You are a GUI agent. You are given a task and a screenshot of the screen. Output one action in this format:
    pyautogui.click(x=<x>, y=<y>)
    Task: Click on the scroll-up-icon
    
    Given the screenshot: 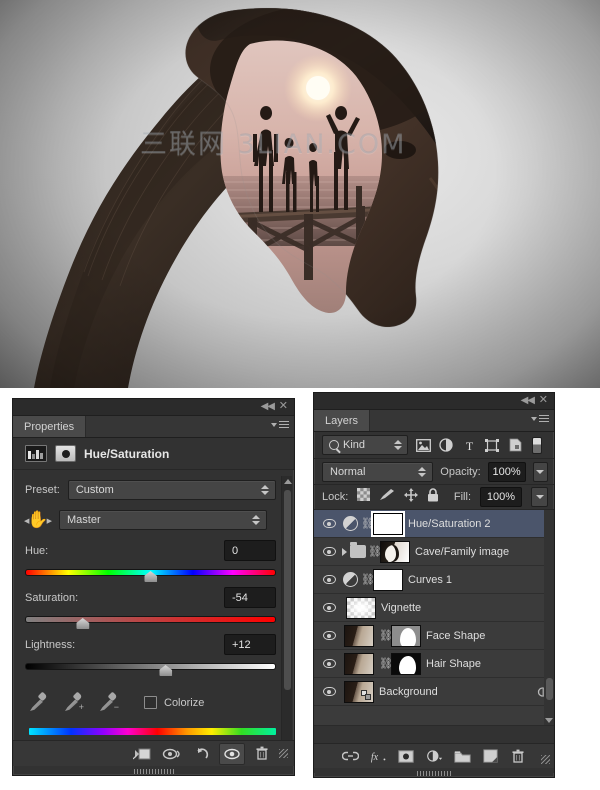 What is the action you would take?
    pyautogui.click(x=287, y=481)
    